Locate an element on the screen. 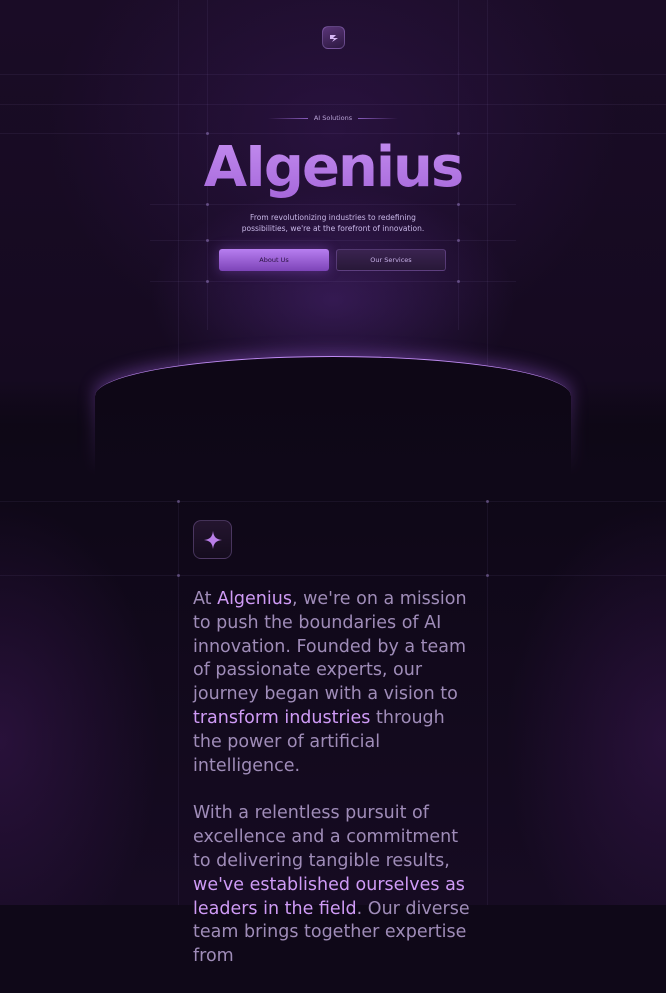 The image size is (666, 993). about-us-button: About Us is located at coordinates (274, 260).